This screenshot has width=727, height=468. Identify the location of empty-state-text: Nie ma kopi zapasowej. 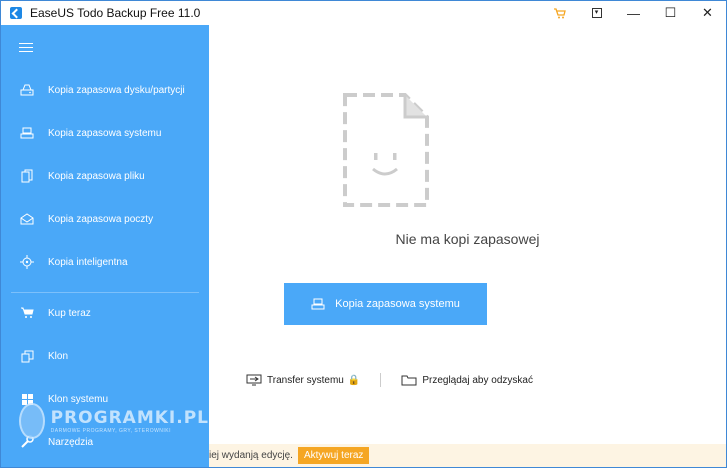
(467, 239).